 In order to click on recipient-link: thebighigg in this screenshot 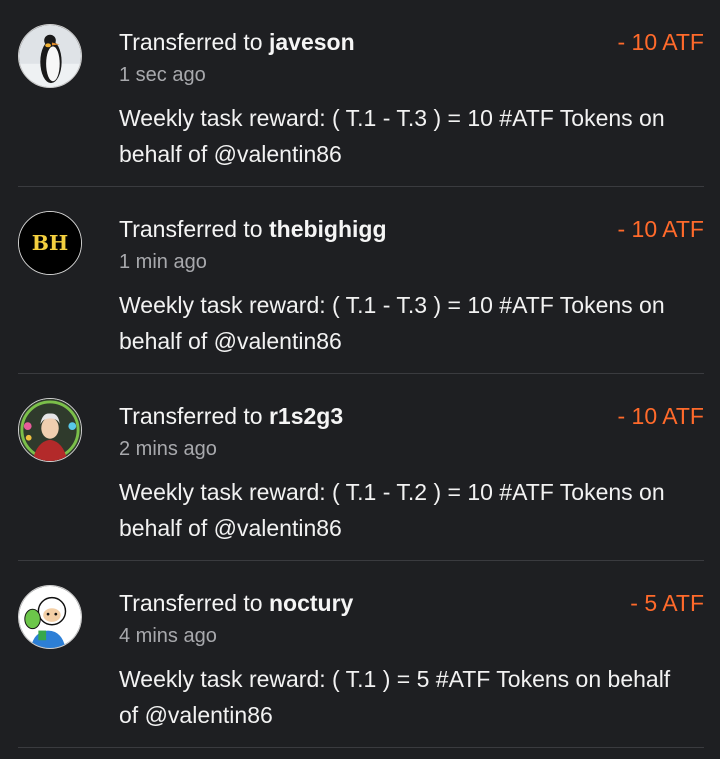, I will do `click(328, 229)`.